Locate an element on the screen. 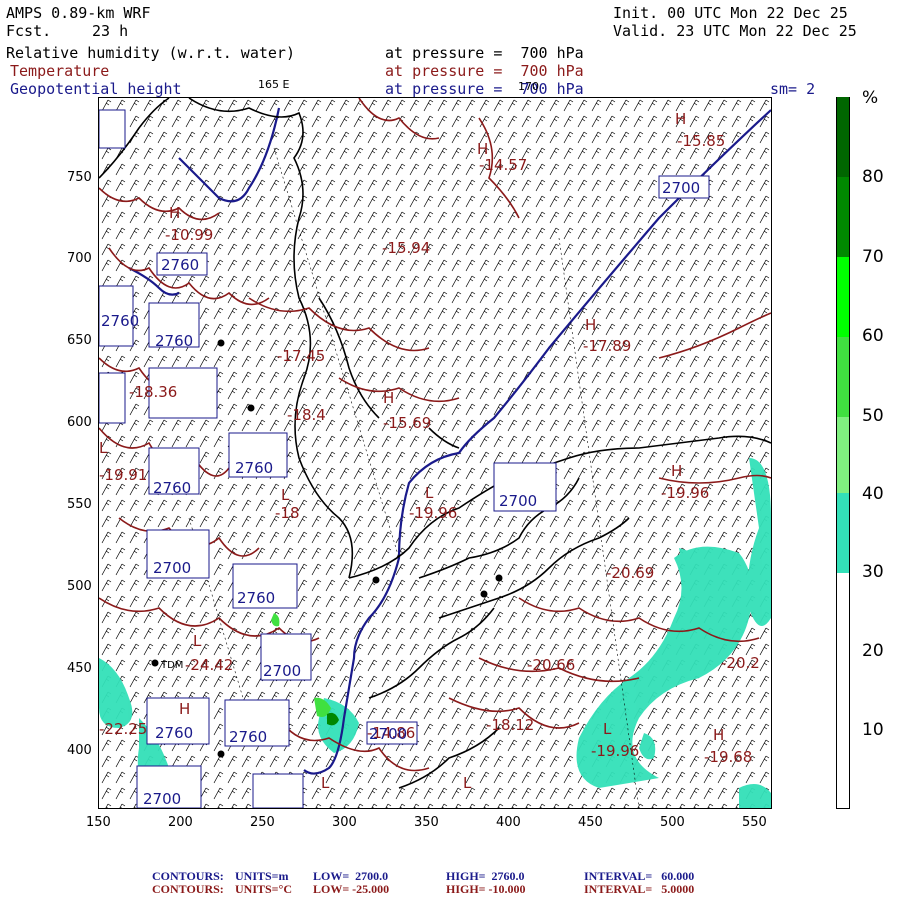  temp-label: -20.66 is located at coordinates (551, 665).